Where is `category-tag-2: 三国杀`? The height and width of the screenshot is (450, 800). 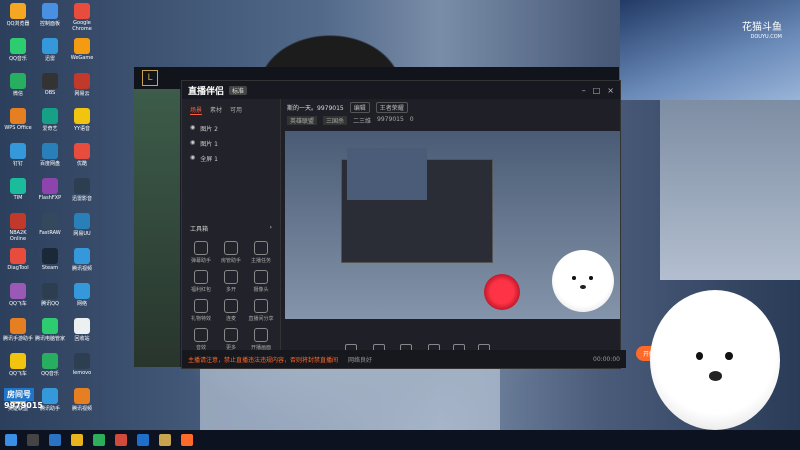 category-tag-2: 三国杀 is located at coordinates (335, 120).